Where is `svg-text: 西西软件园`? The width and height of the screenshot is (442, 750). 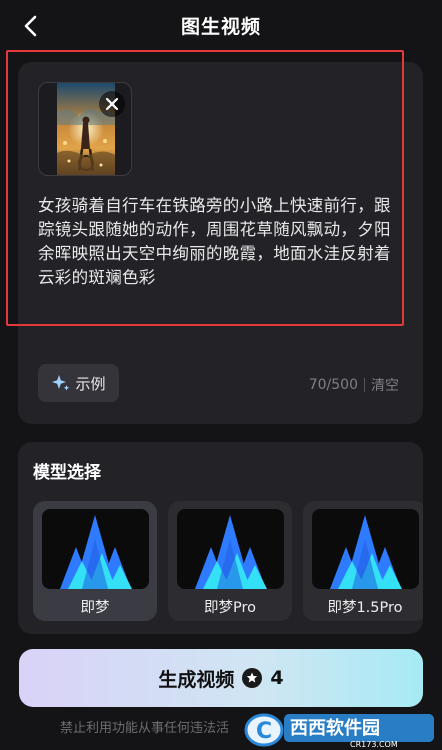
svg-text: 西西软件园 is located at coordinates (335, 728).